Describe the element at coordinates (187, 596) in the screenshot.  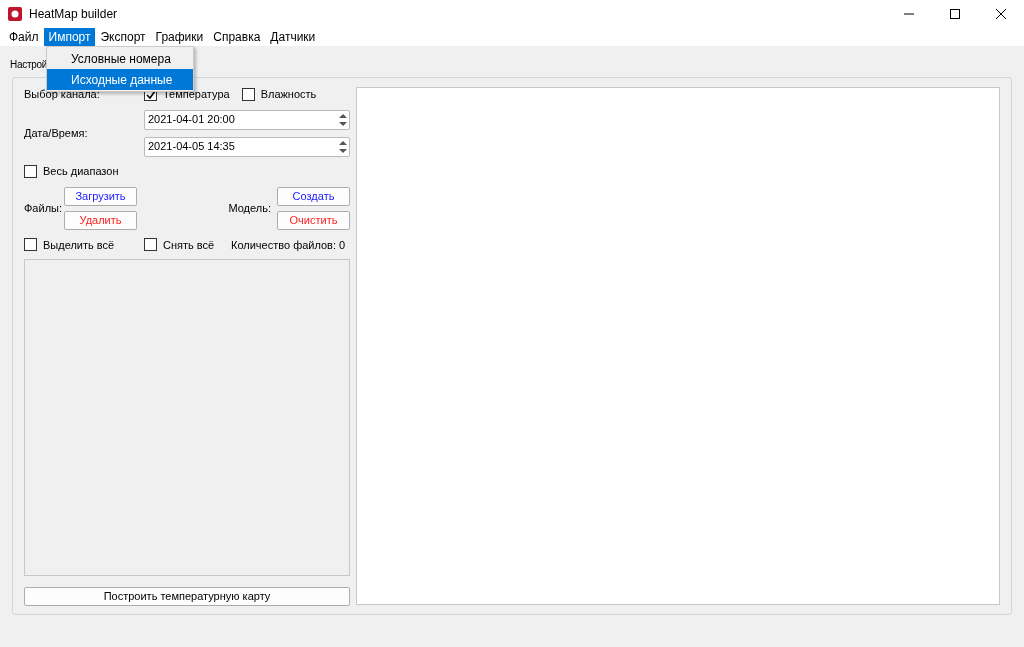
I see `build-button: Построить температурную карту` at that location.